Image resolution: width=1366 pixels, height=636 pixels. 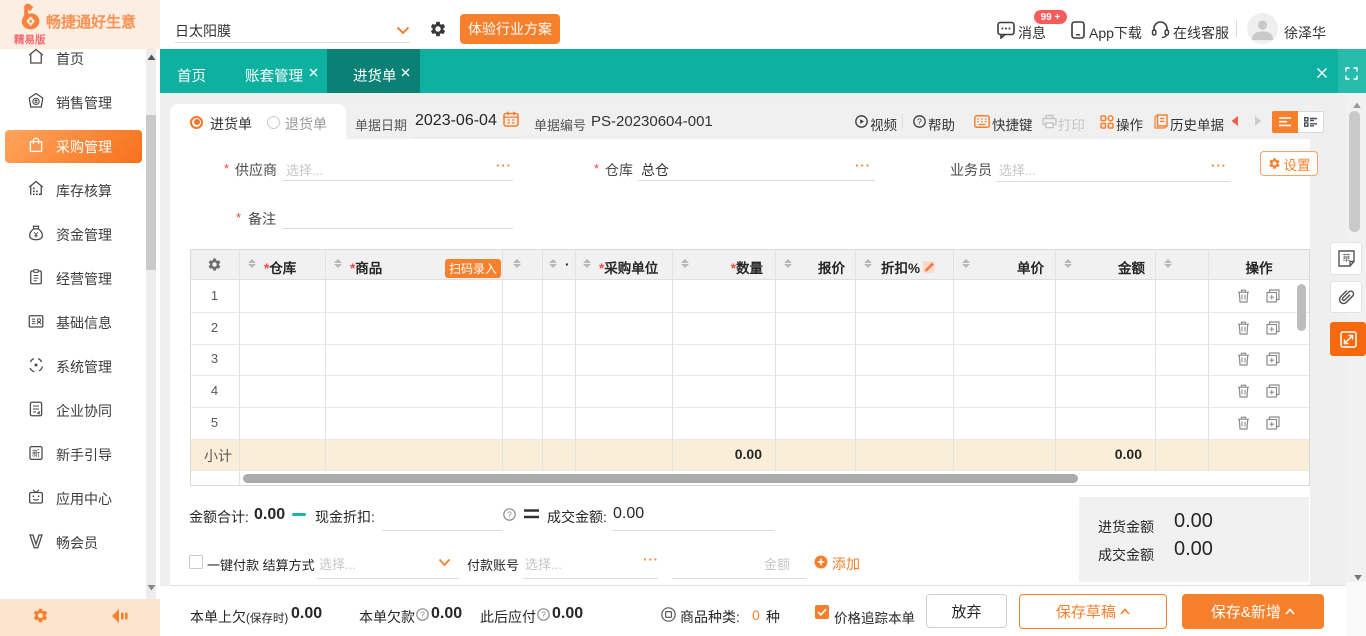 What do you see at coordinates (1346, 258) in the screenshot?
I see `svg-text: 草` at bounding box center [1346, 258].